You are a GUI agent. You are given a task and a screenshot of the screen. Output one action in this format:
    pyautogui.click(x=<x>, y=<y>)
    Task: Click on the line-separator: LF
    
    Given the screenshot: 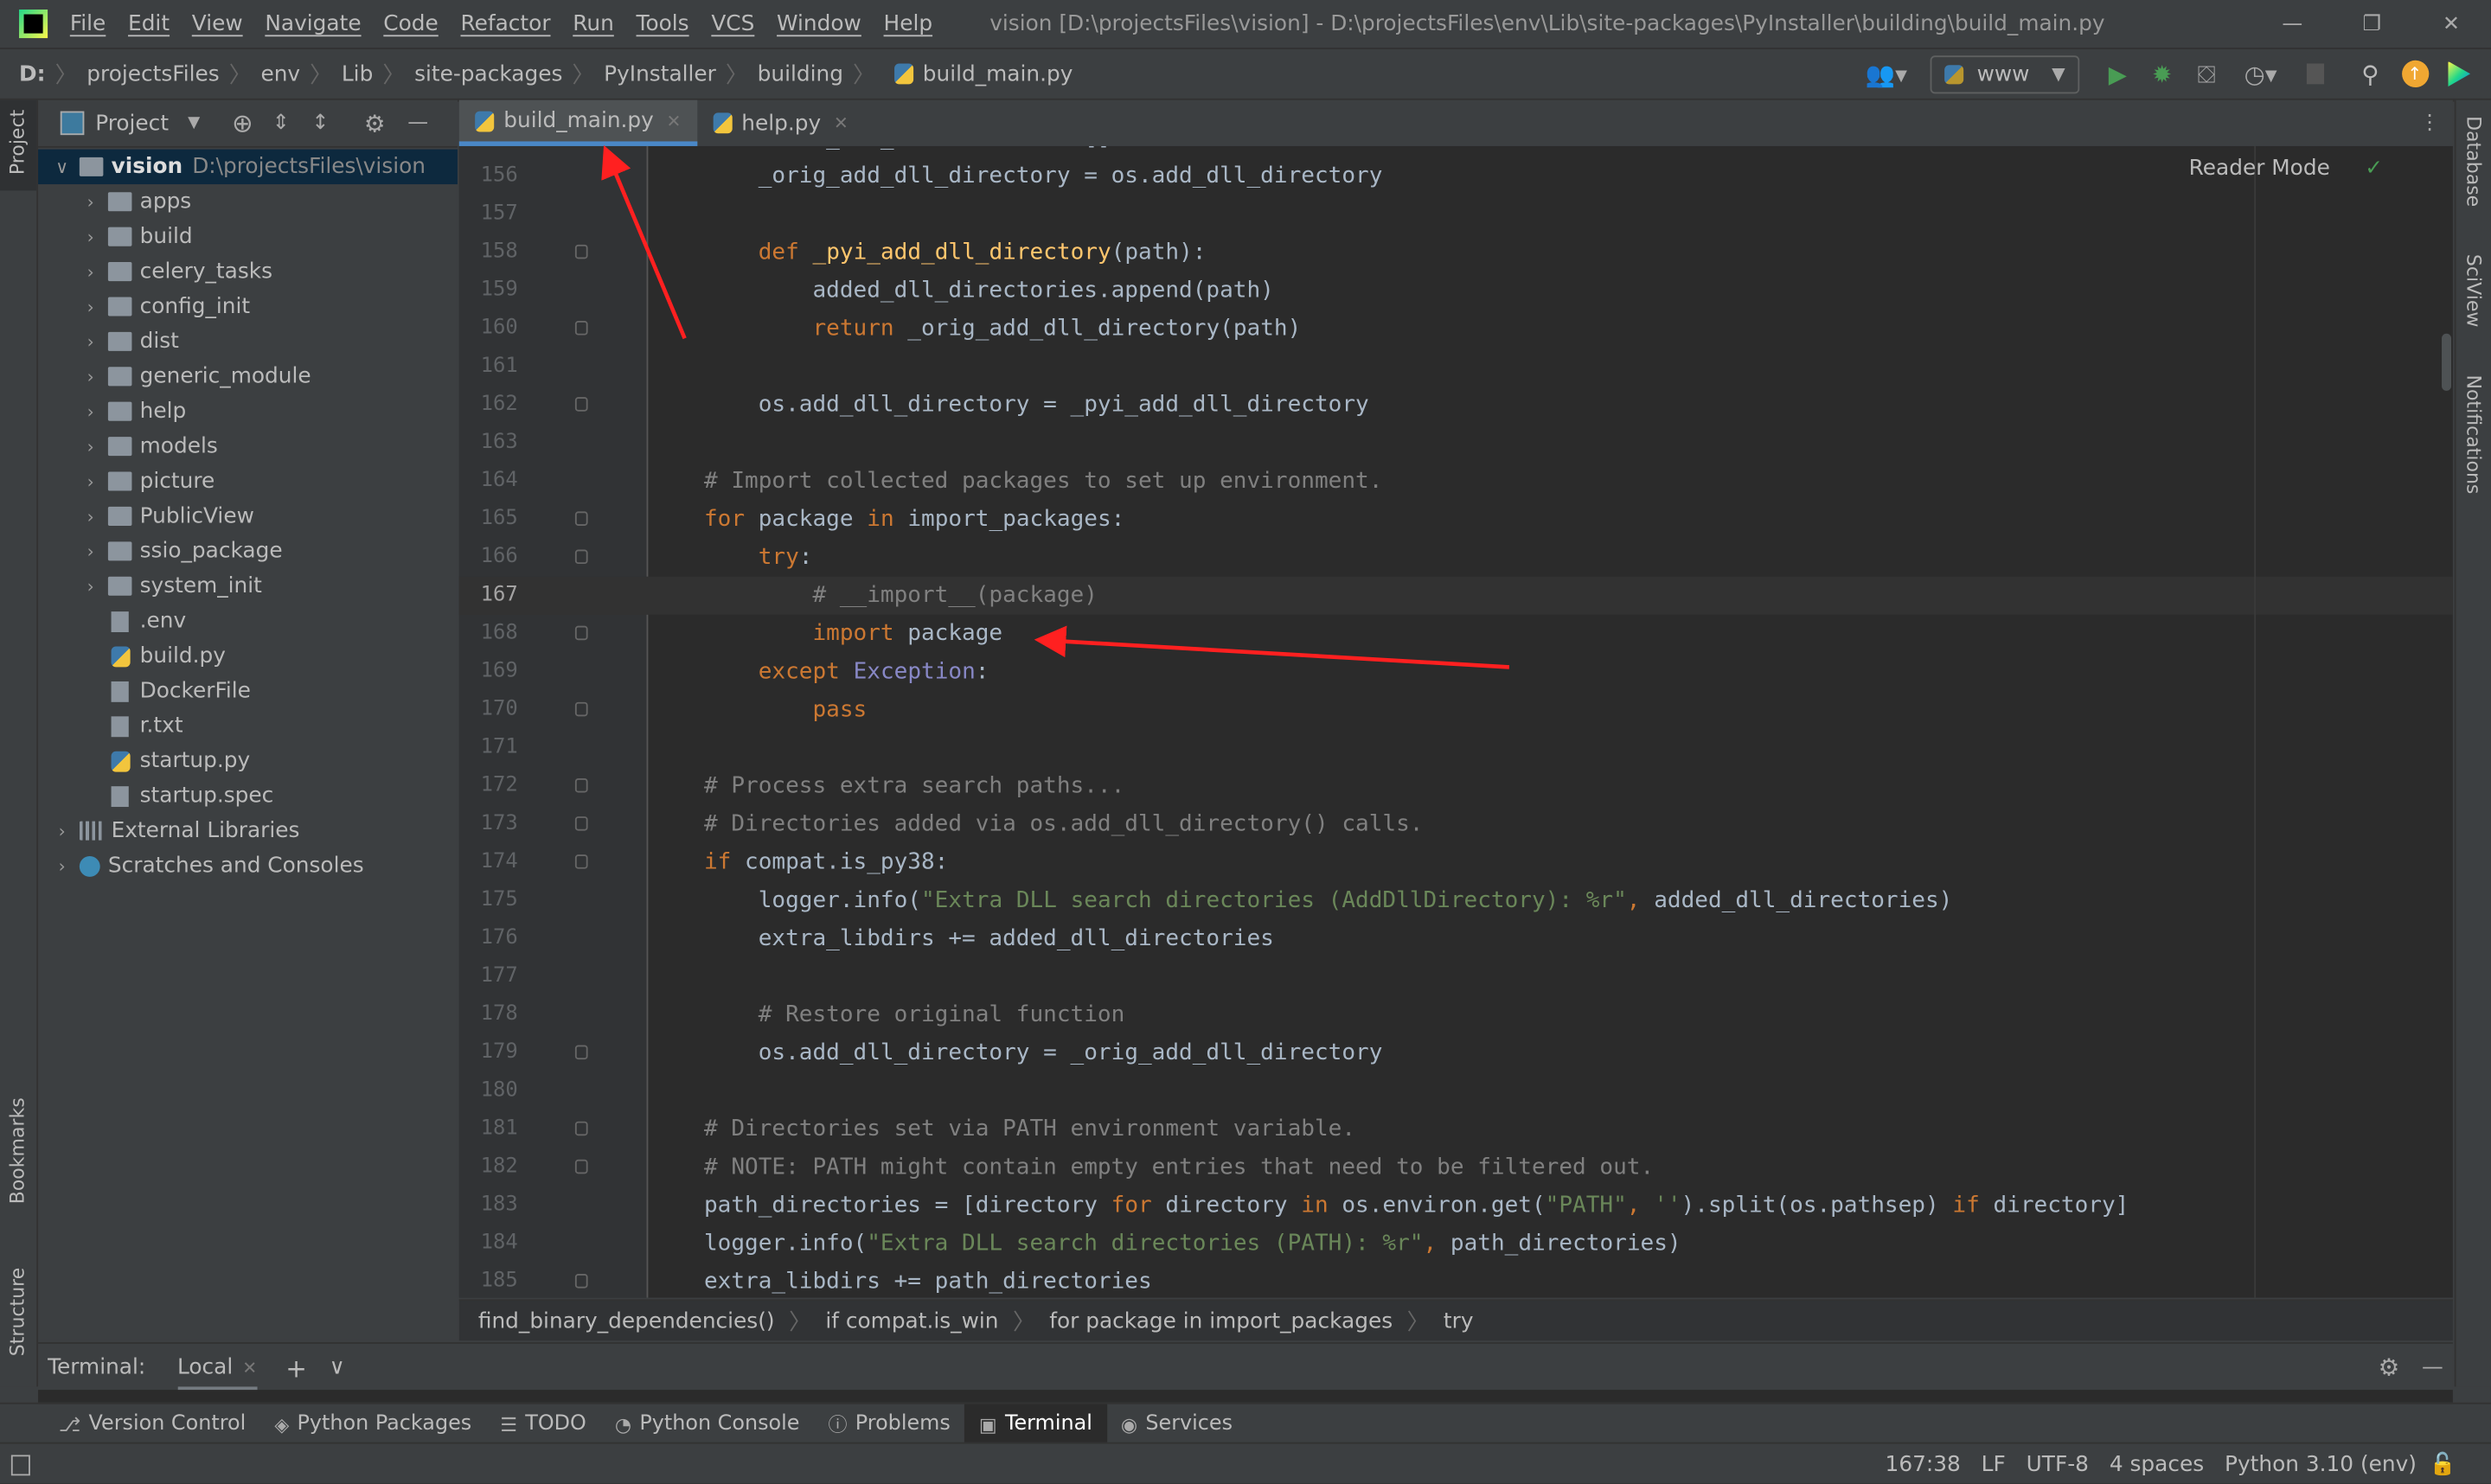 What is the action you would take?
    pyautogui.click(x=1994, y=1465)
    